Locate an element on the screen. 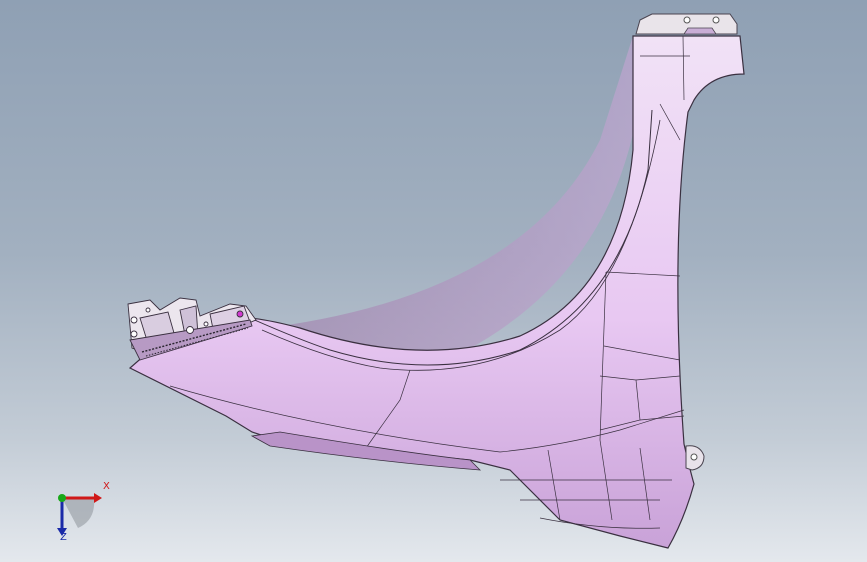 This screenshot has height=562, width=867. rear-mount-tab is located at coordinates (695, 458).